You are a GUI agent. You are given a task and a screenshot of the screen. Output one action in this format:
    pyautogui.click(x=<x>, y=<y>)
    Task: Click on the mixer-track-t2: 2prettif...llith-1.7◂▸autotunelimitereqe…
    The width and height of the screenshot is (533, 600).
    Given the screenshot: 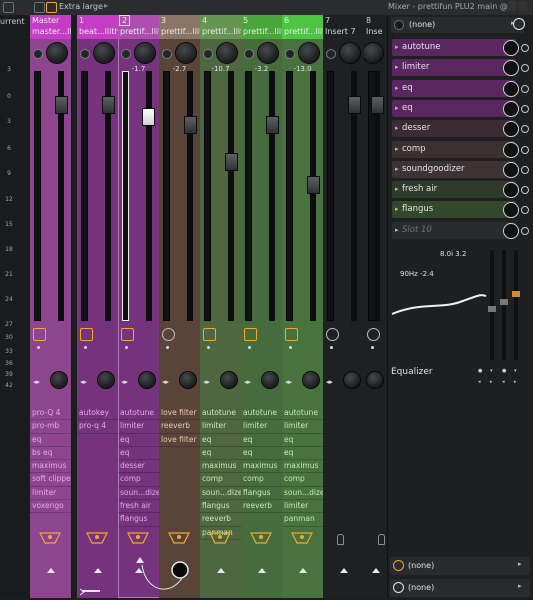 What is the action you would take?
    pyautogui.click(x=139, y=306)
    